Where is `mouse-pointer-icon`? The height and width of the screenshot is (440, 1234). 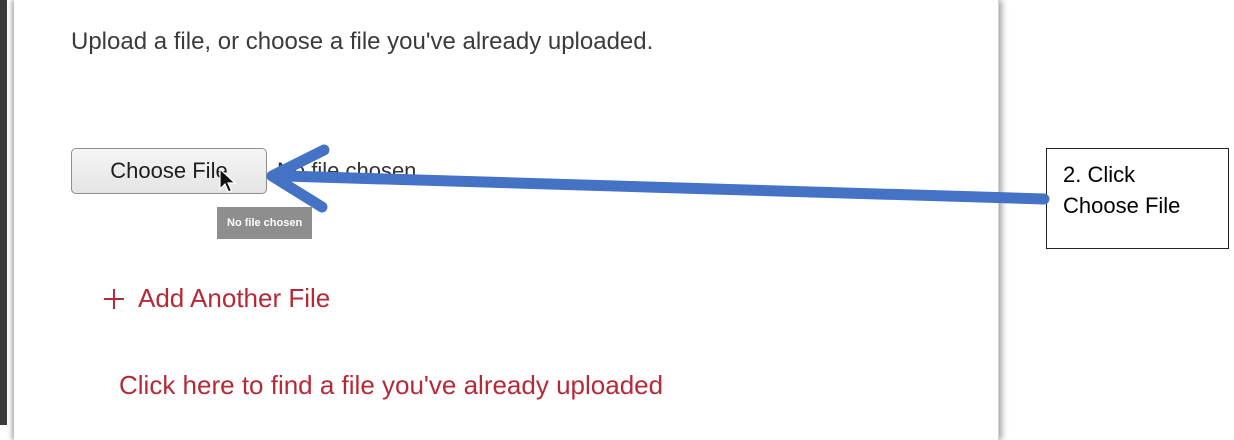 mouse-pointer-icon is located at coordinates (228, 180).